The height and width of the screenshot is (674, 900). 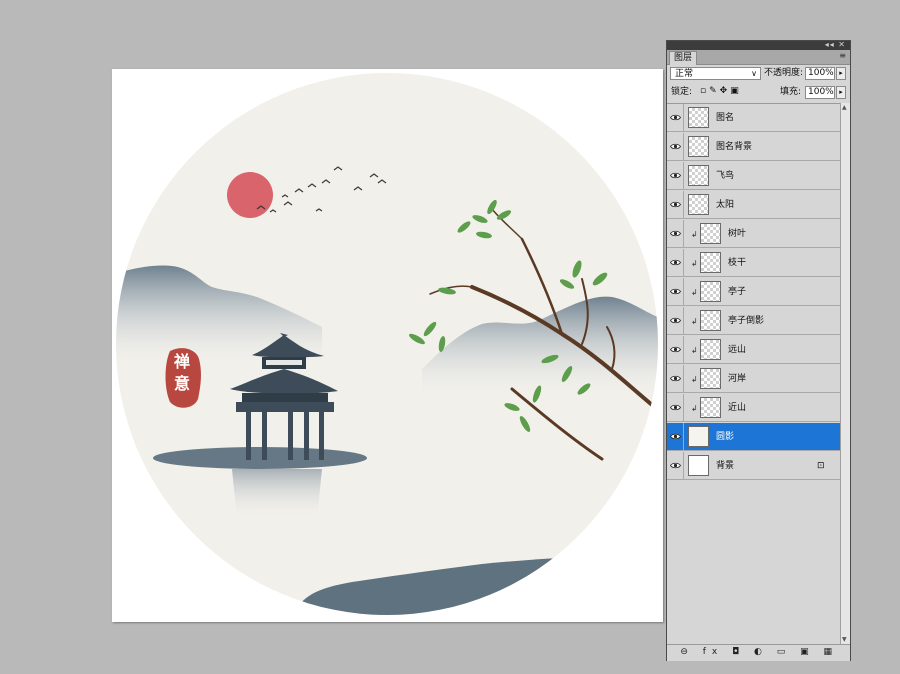 What do you see at coordinates (737, 234) in the screenshot?
I see `layer-name: 树叶` at bounding box center [737, 234].